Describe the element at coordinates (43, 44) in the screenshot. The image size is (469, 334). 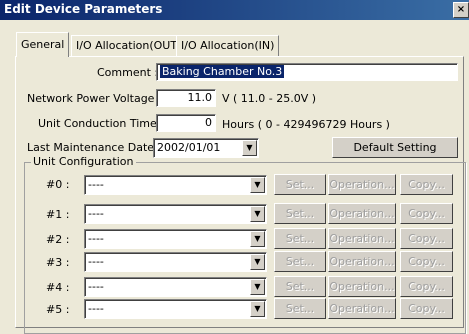
I see `tab-general: General` at that location.